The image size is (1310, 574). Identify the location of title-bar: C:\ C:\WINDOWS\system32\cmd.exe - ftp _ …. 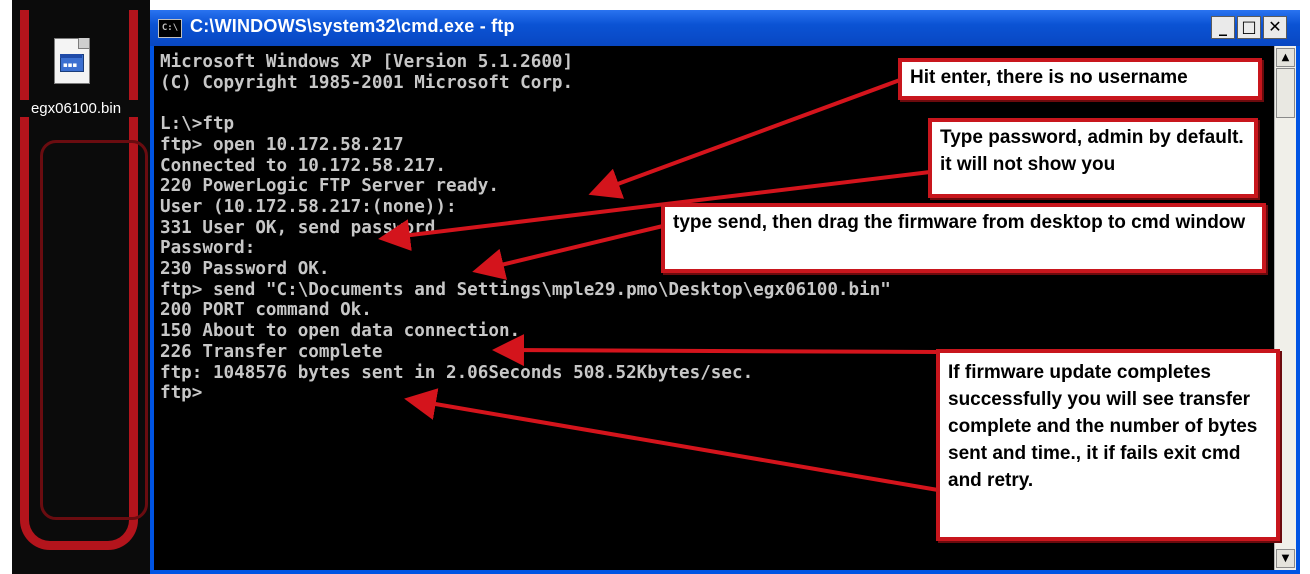
(725, 28).